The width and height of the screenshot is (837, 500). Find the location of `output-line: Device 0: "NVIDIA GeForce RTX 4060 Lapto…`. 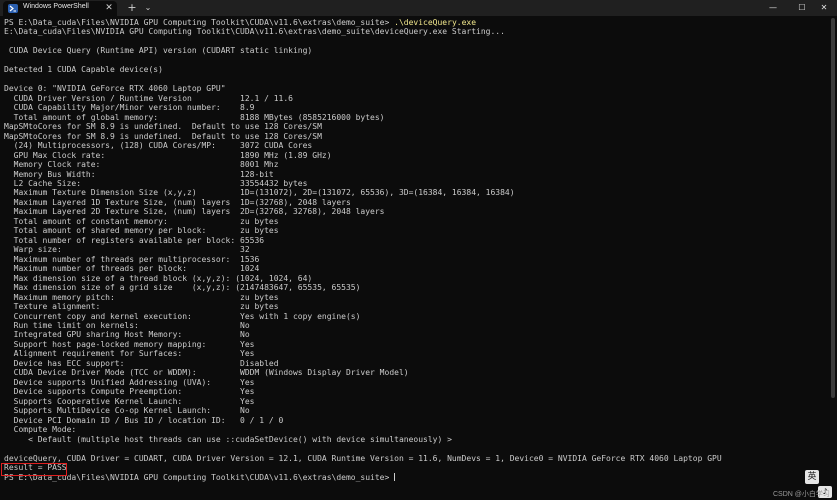

output-line: Device 0: "NVIDIA GeForce RTX 4060 Lapto… is located at coordinates (115, 89).